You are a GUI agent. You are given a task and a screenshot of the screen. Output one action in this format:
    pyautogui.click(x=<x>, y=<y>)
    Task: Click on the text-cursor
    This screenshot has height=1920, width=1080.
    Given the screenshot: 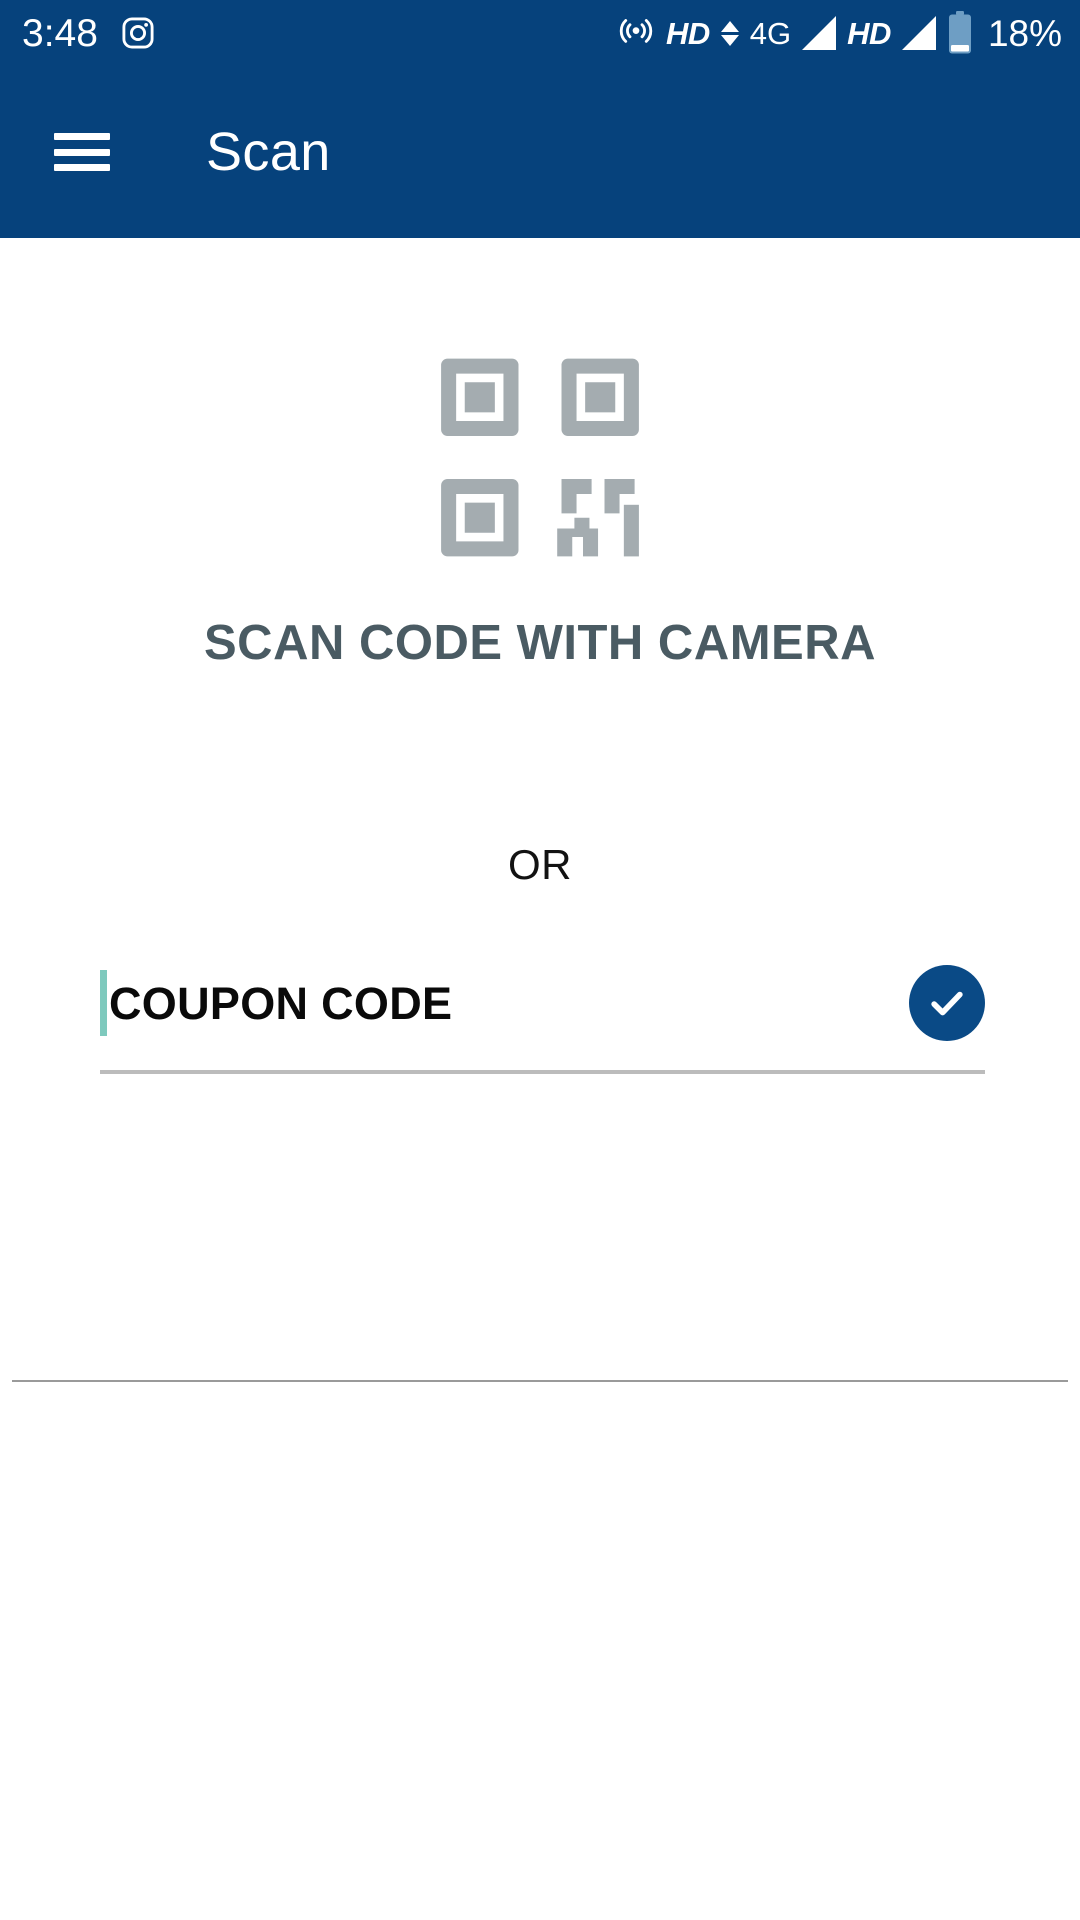 What is the action you would take?
    pyautogui.click(x=103, y=1003)
    